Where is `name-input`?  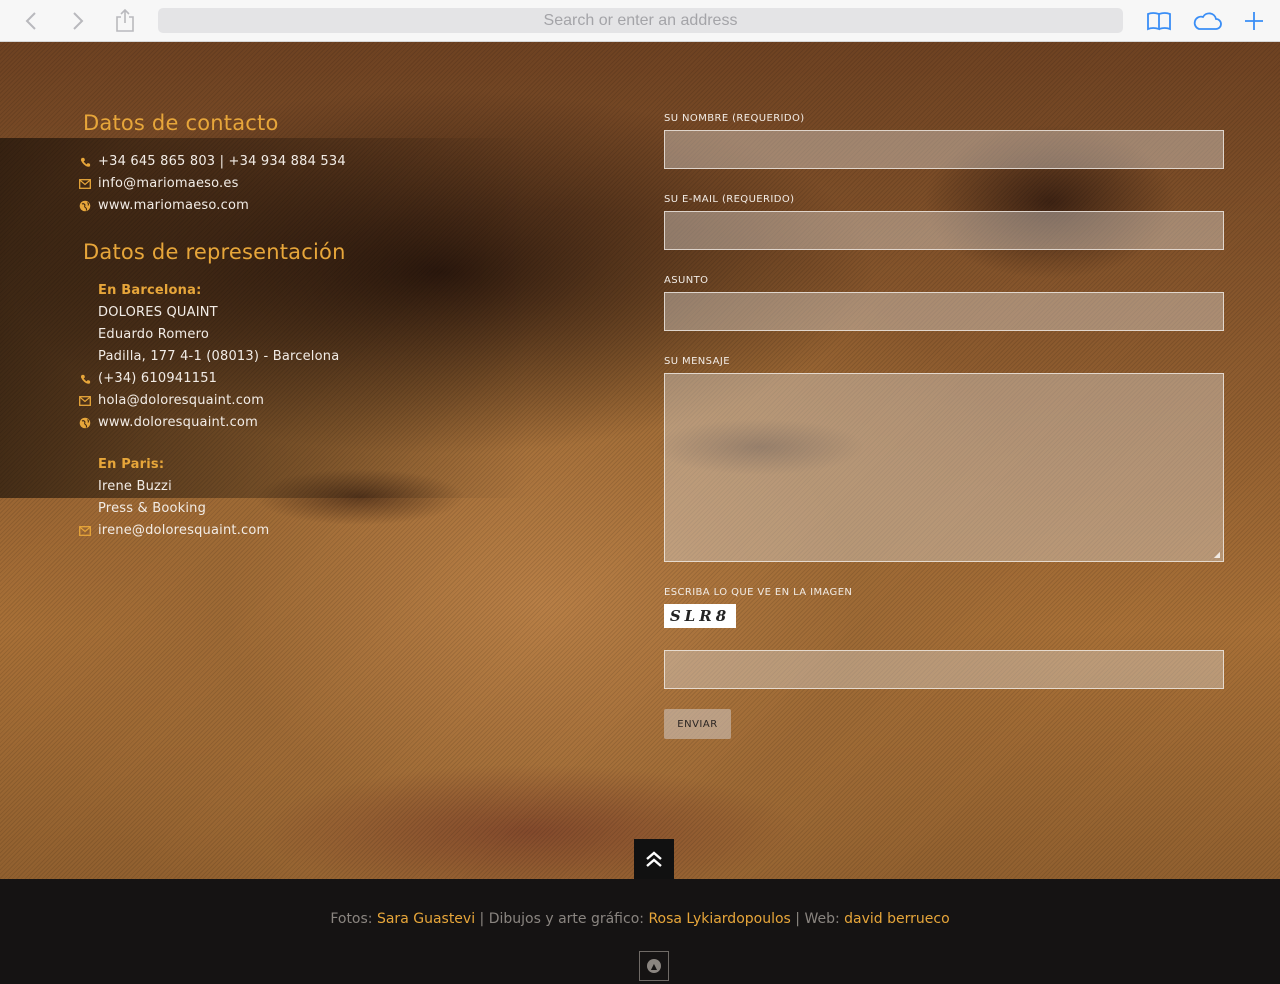
name-input is located at coordinates (944, 149).